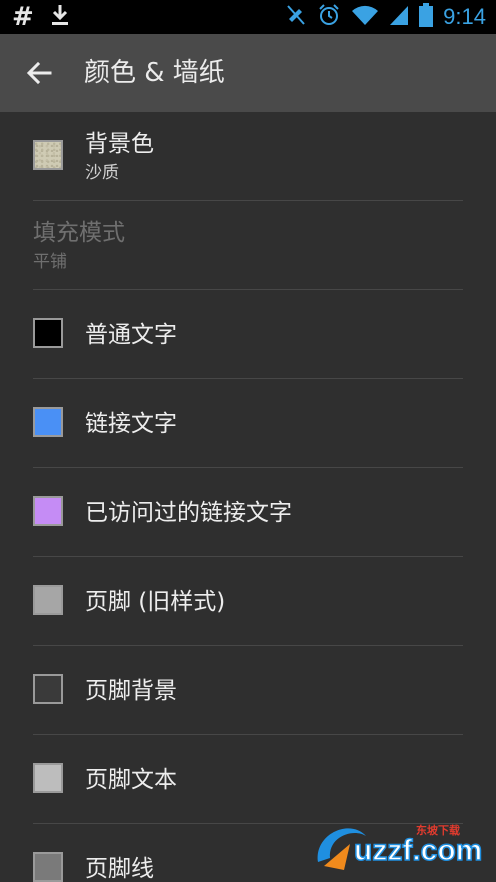 Image resolution: width=496 pixels, height=882 pixels. What do you see at coordinates (248, 245) in the screenshot?
I see `pref-fill-mode: 填充模式 平铺` at bounding box center [248, 245].